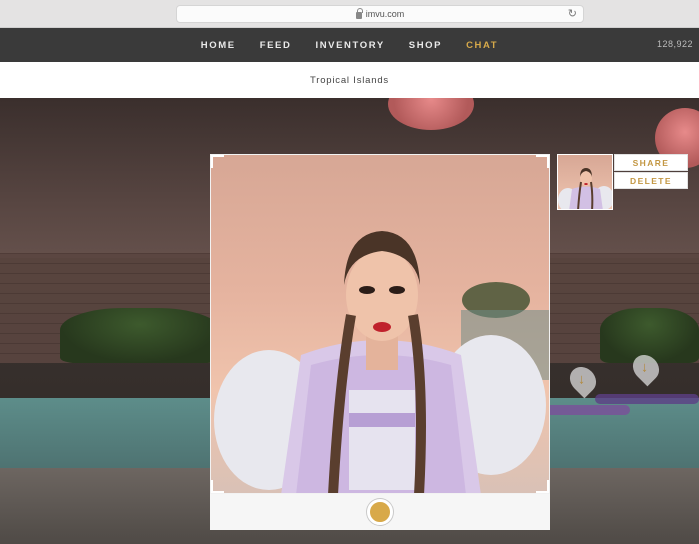 Image resolution: width=699 pixels, height=544 pixels. I want to click on lock-icon, so click(359, 13).